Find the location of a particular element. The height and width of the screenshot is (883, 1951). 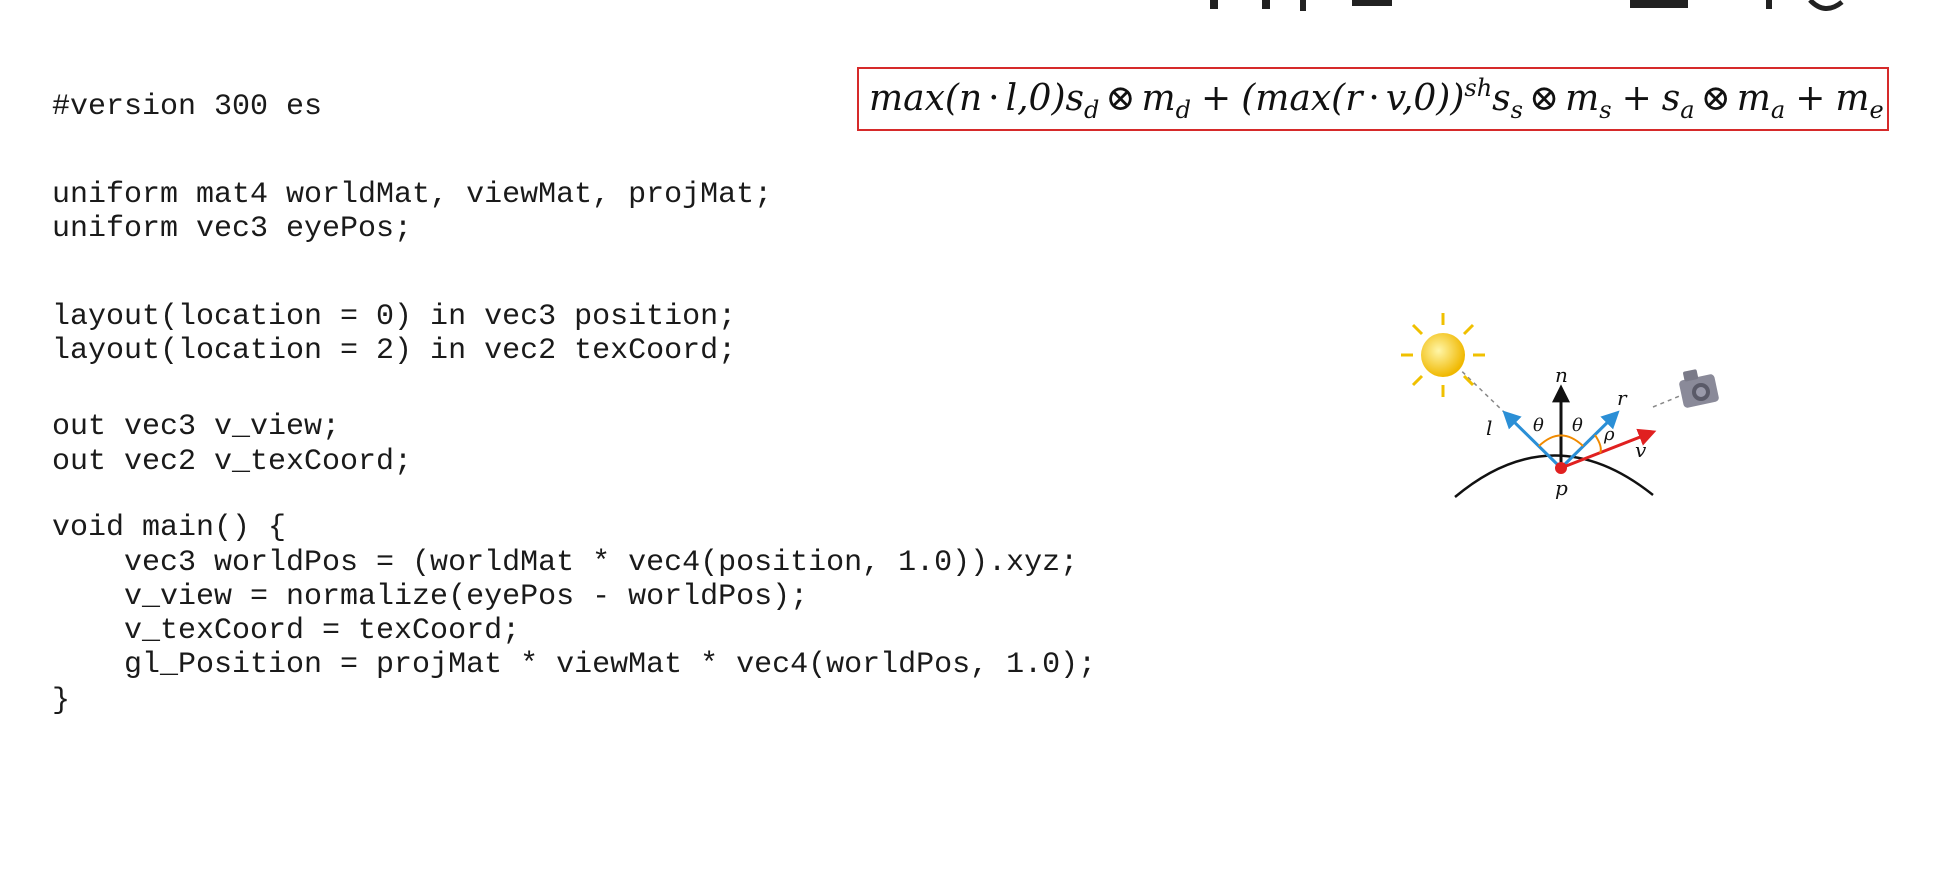

code-line-10: out vec2 v_texCoord; is located at coordinates (232, 462).